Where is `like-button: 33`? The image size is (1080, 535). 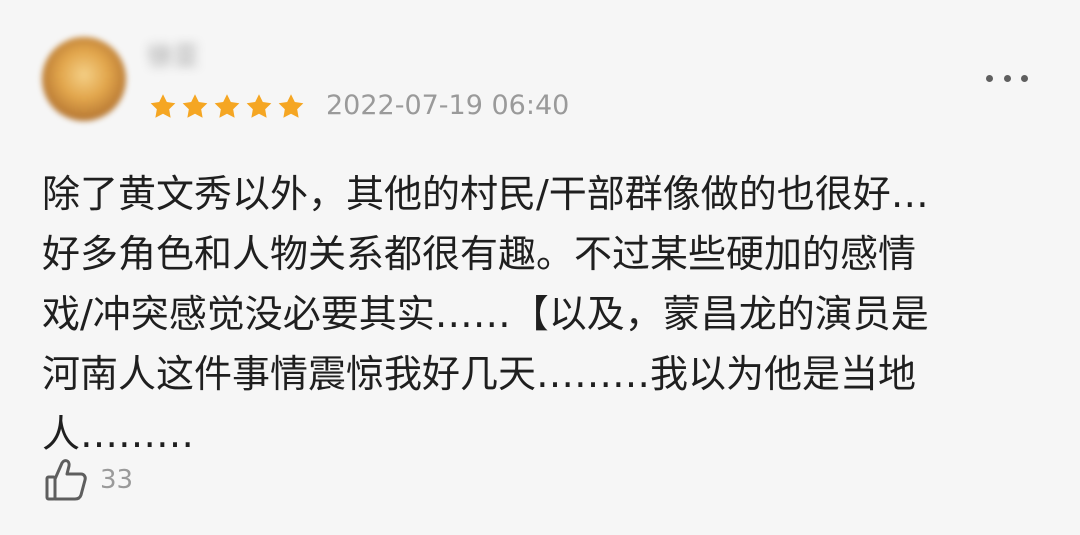 like-button: 33 is located at coordinates (87, 480).